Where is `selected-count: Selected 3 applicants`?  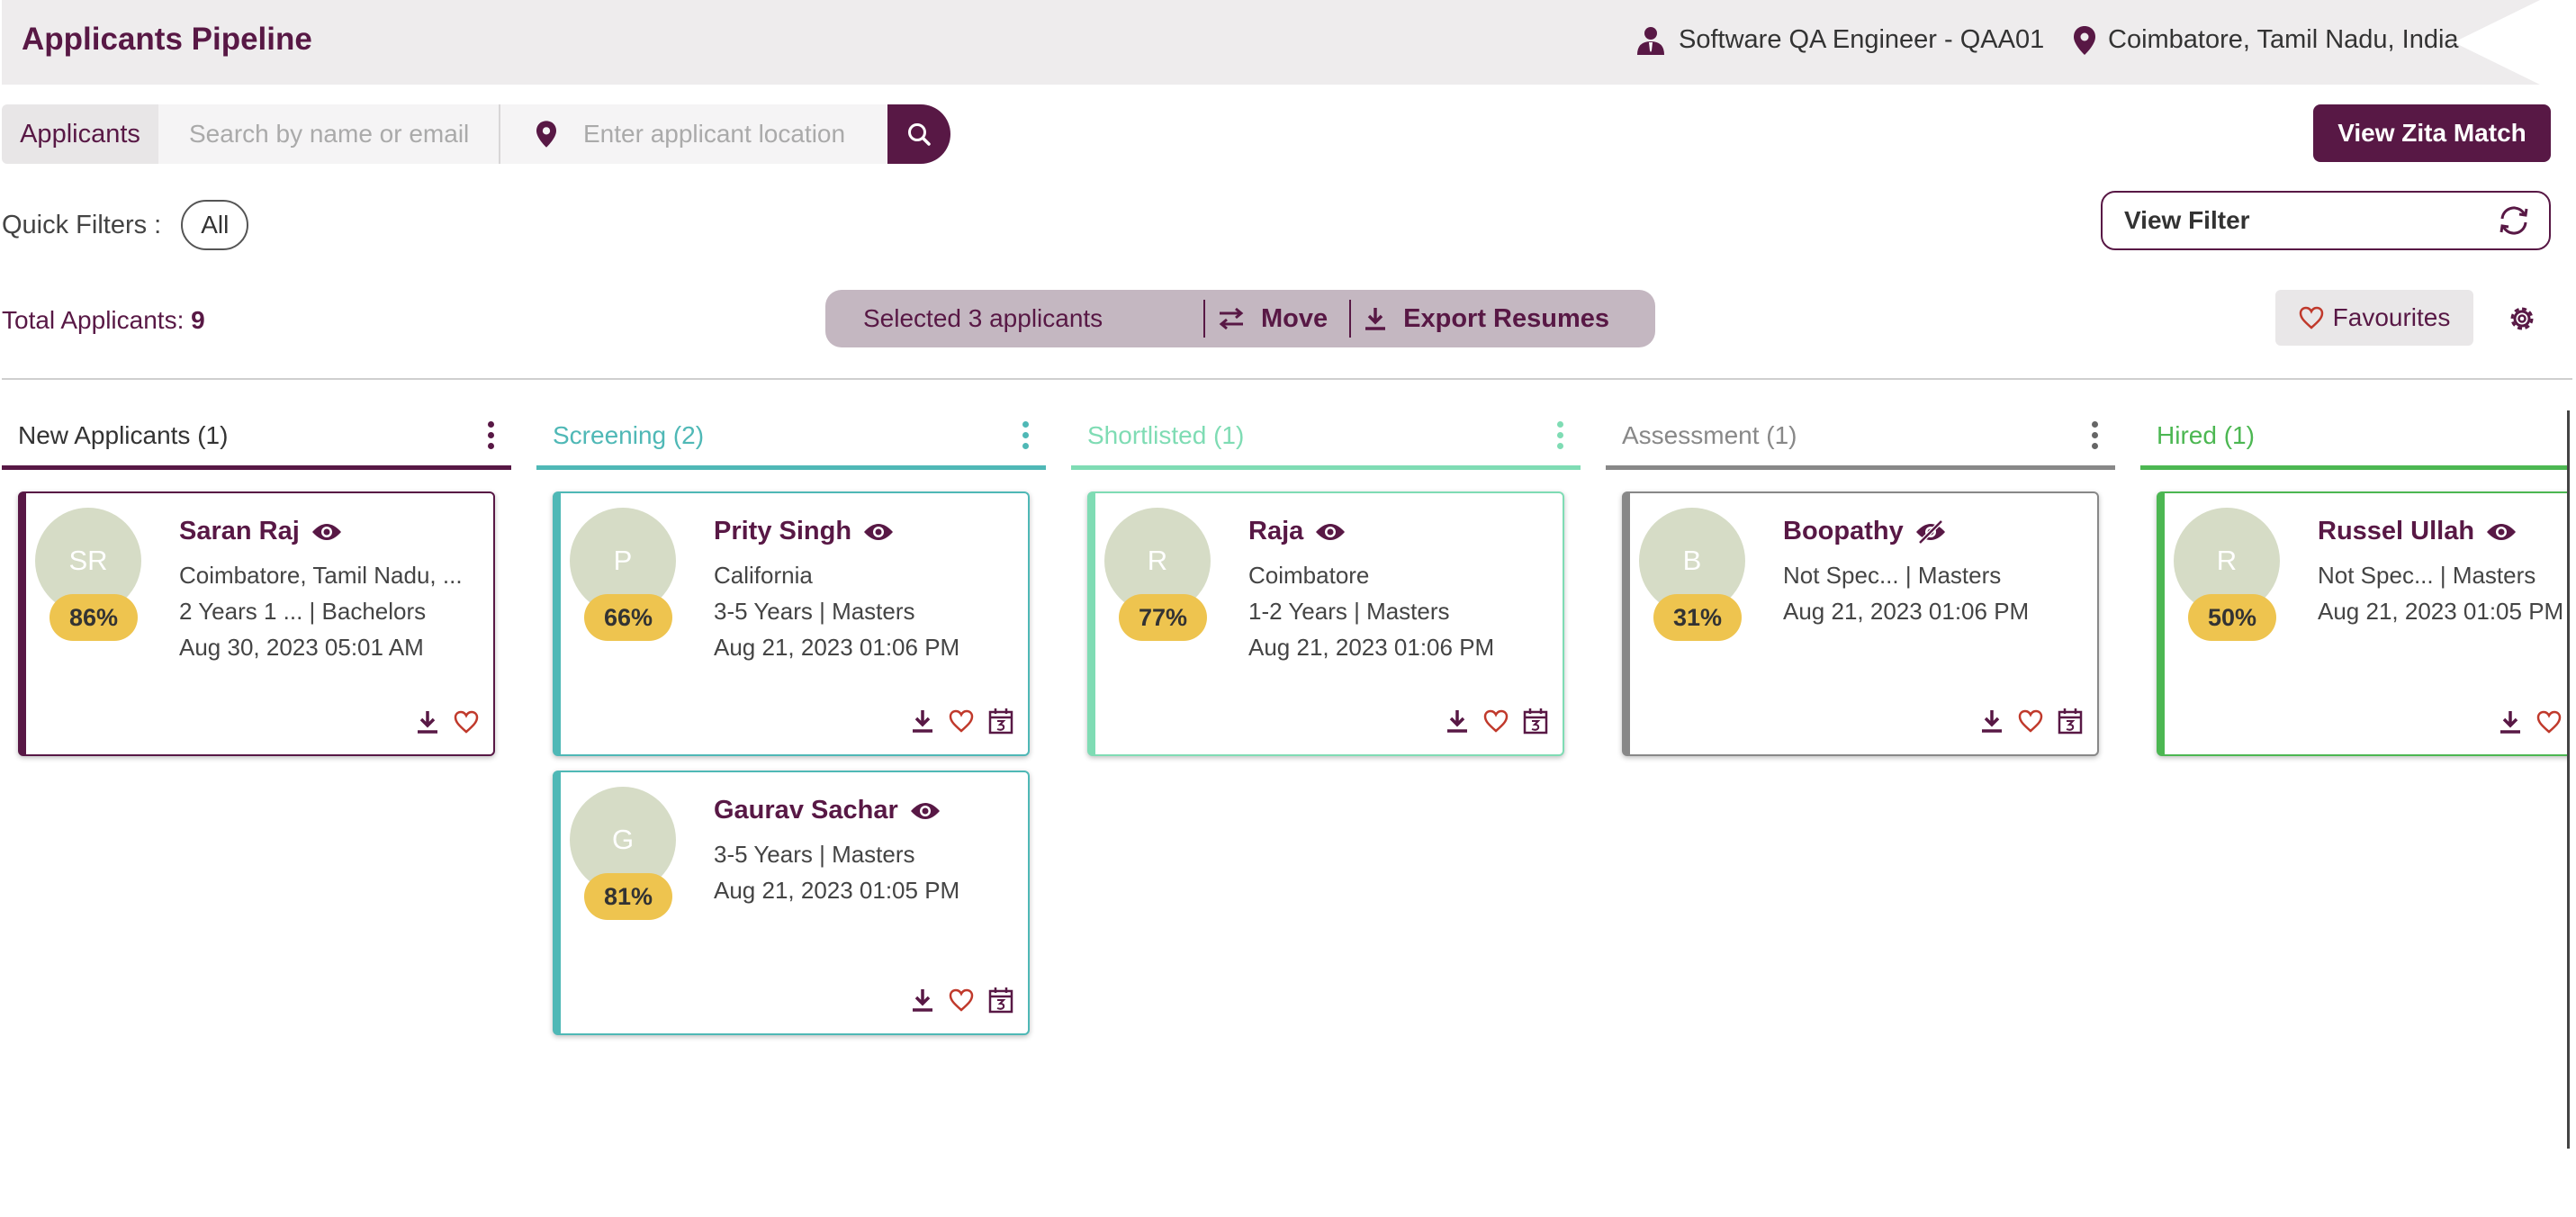
selected-count: Selected 3 applicants is located at coordinates (983, 318).